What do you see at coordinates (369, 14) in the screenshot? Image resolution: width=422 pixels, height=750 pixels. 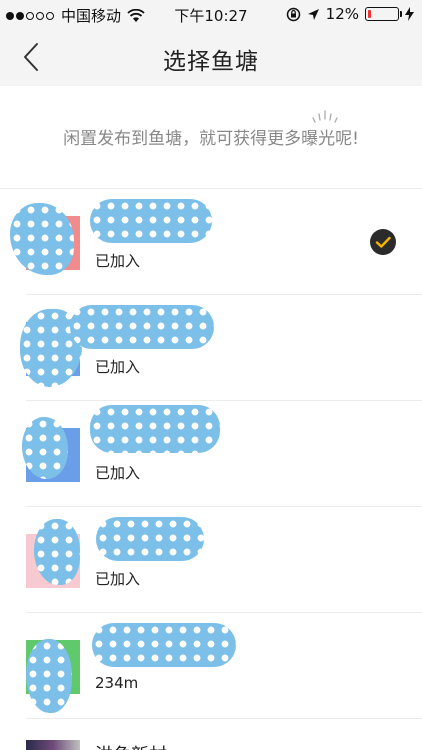 I see `battery-level` at bounding box center [369, 14].